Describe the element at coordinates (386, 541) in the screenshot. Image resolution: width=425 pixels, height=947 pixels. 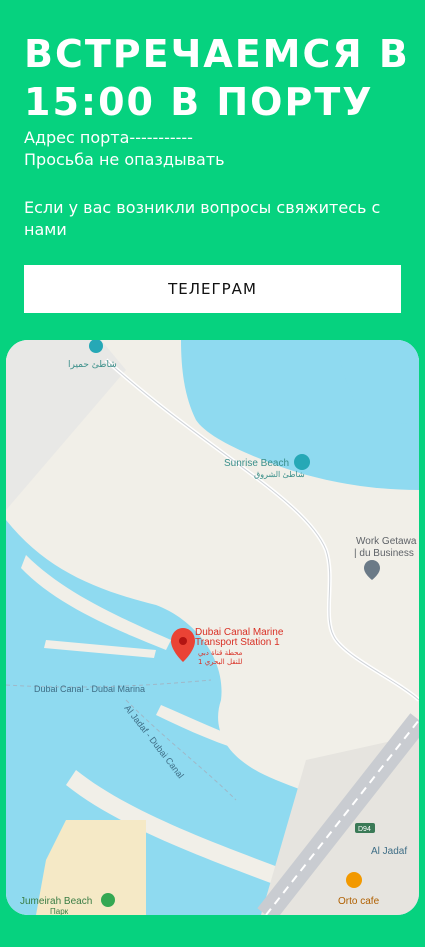
I see `work-getaway-label-1: Work Getawa` at that location.